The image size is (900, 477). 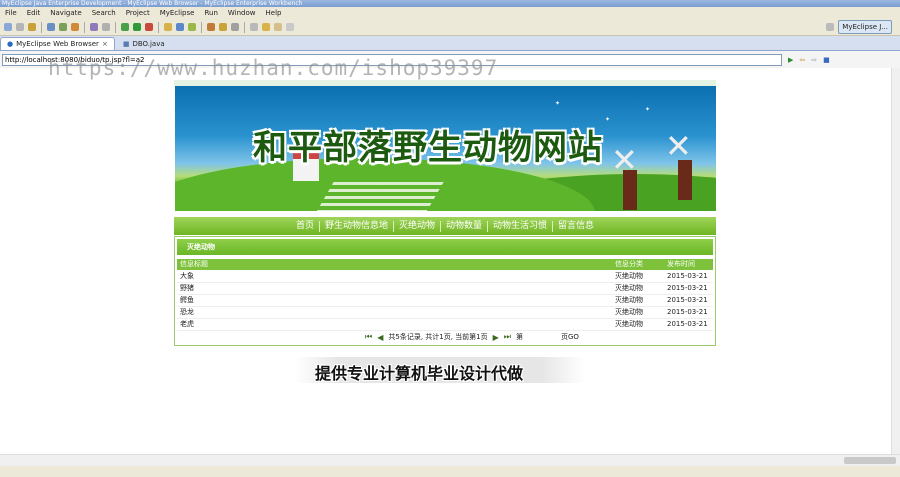 What do you see at coordinates (541, 337) in the screenshot?
I see `page-number-input` at bounding box center [541, 337].